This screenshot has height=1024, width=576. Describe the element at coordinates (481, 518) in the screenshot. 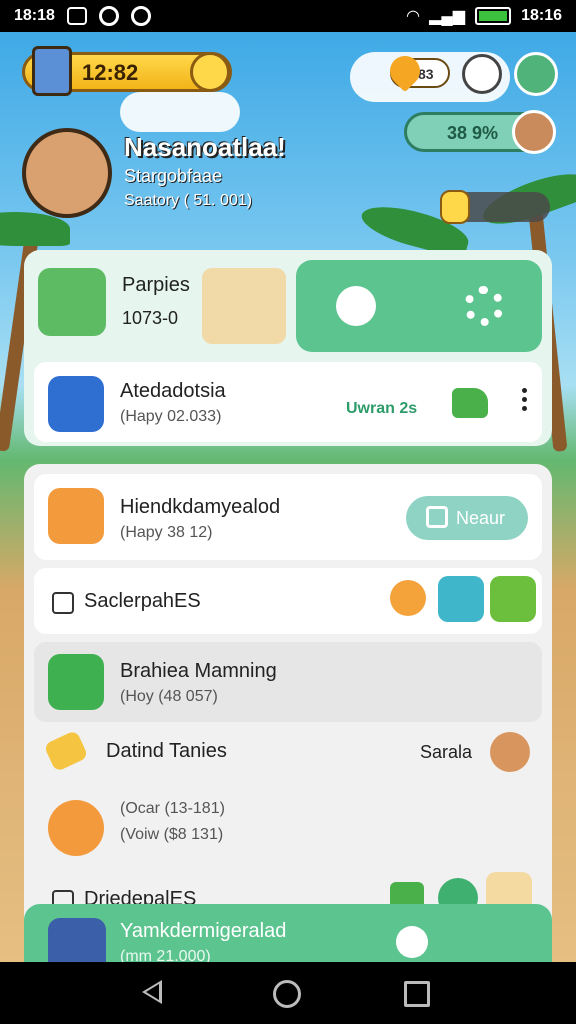

I see `neutral-button-label: Neaur` at that location.